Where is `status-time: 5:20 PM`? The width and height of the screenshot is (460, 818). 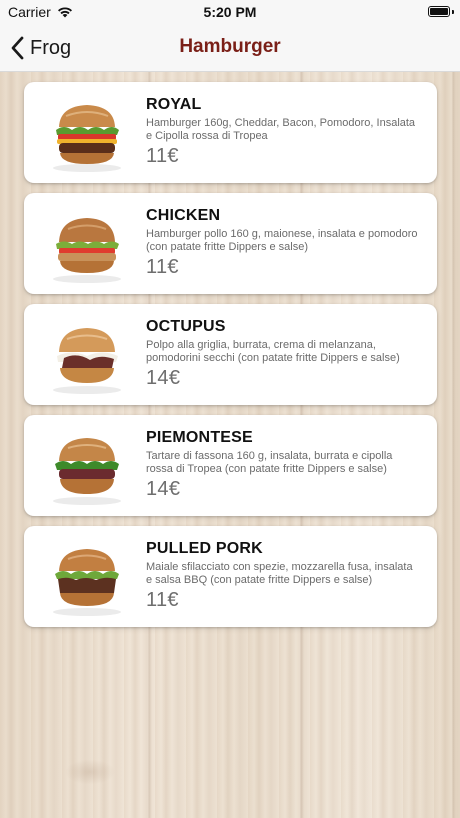 status-time: 5:20 PM is located at coordinates (230, 12).